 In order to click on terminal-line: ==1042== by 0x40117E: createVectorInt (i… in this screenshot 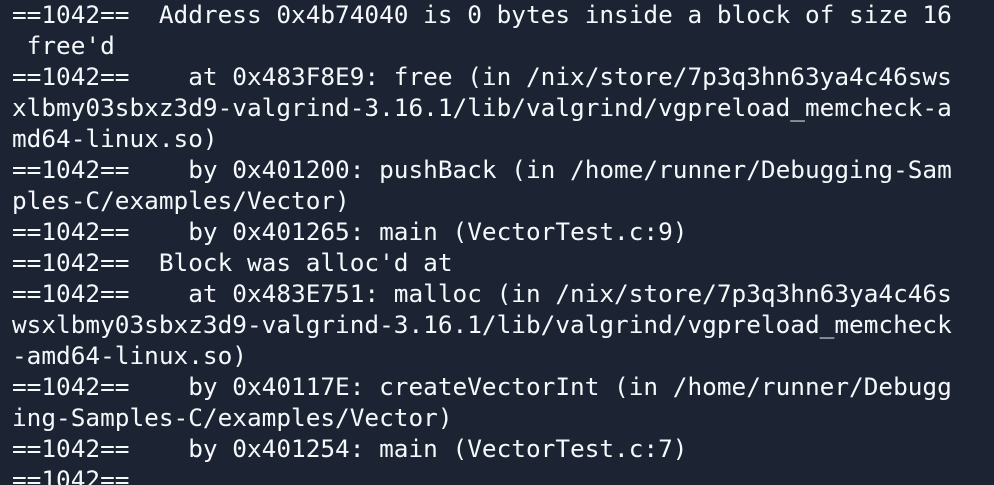, I will do `click(482, 386)`.